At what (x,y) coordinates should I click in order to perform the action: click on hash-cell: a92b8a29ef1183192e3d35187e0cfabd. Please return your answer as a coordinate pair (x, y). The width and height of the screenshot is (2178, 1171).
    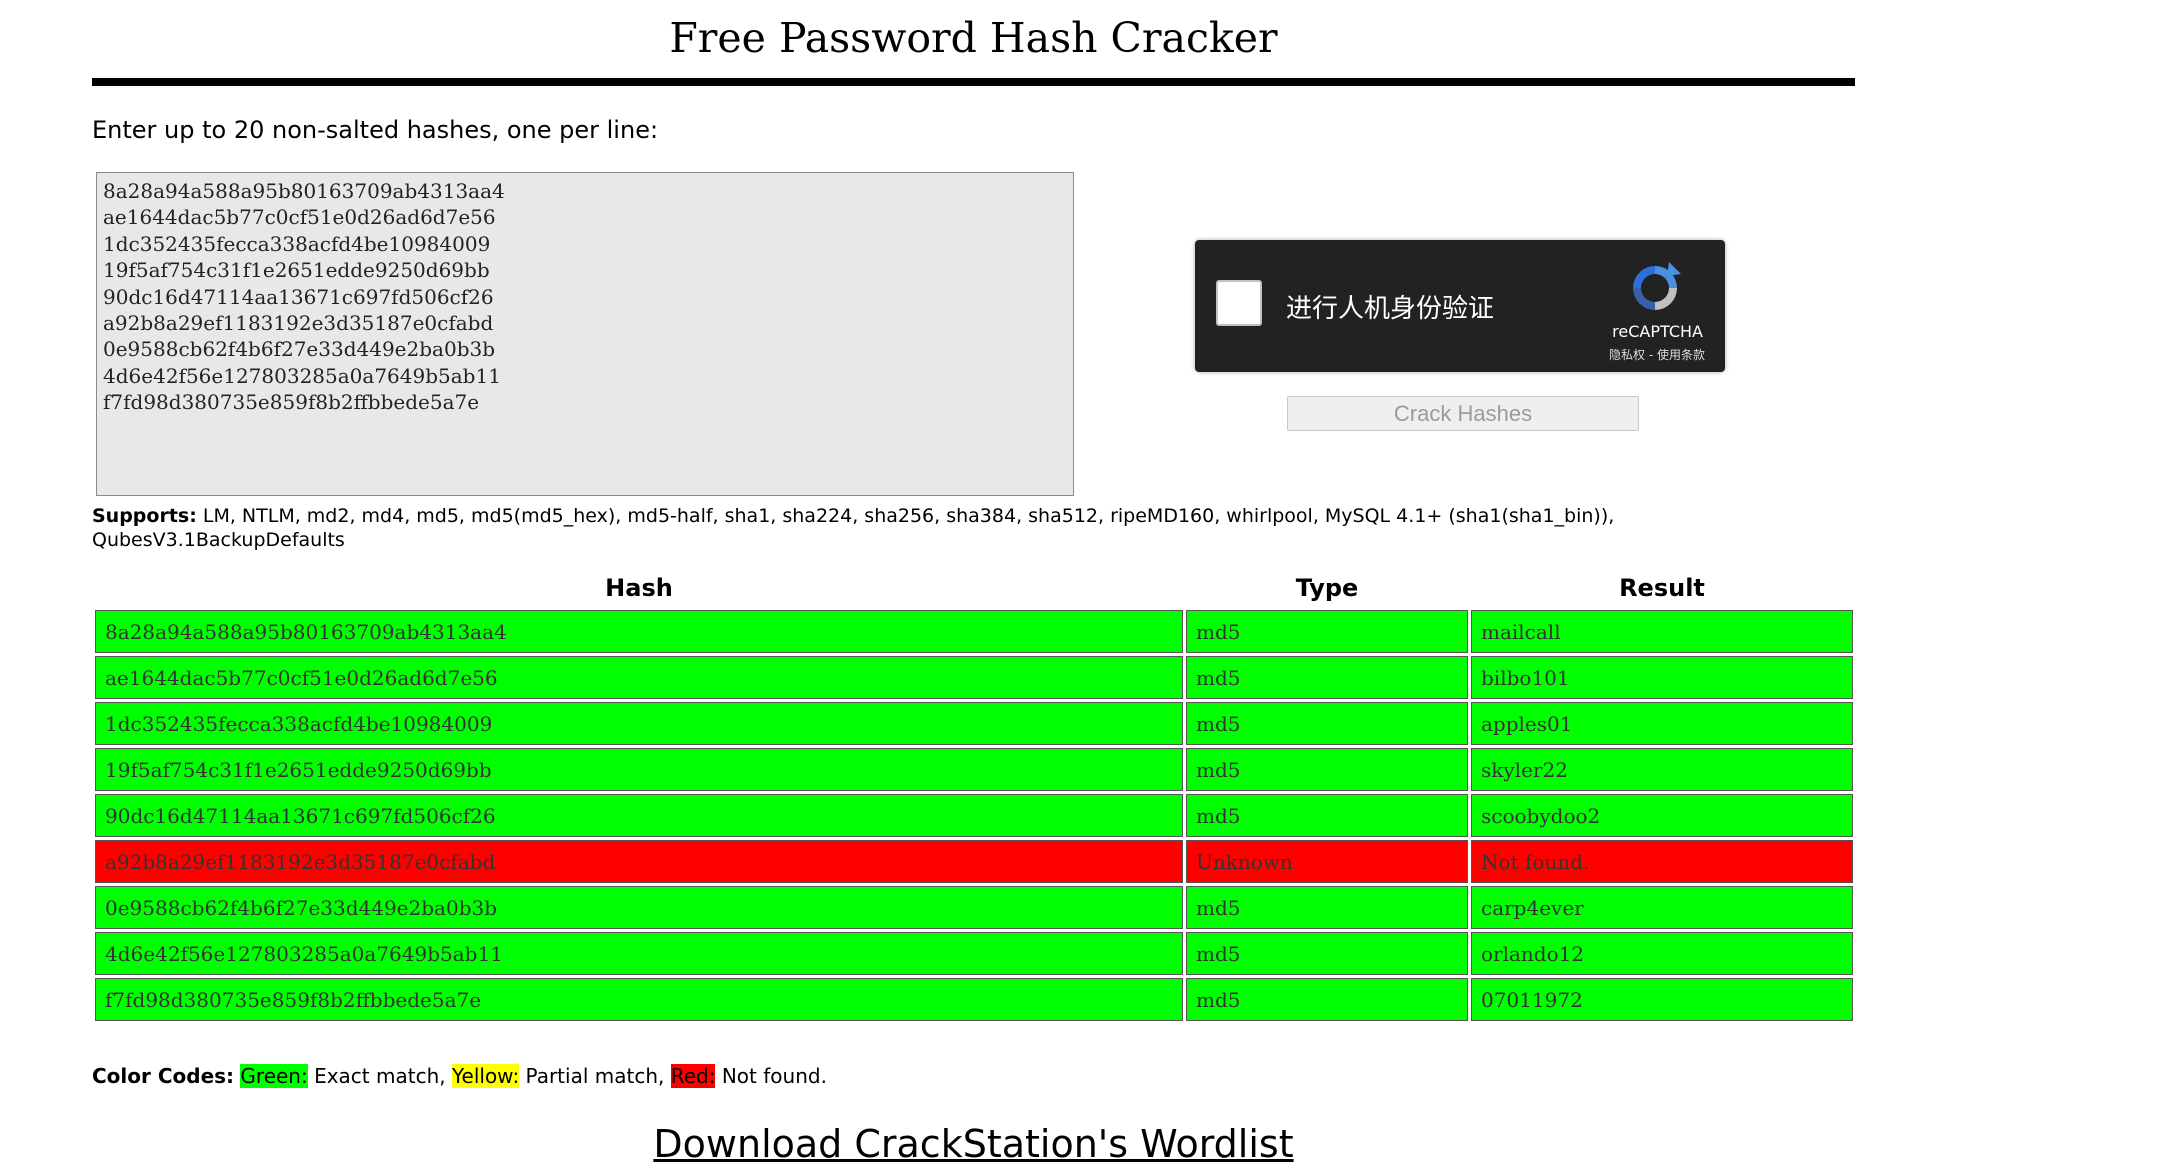
    Looking at the image, I should click on (639, 861).